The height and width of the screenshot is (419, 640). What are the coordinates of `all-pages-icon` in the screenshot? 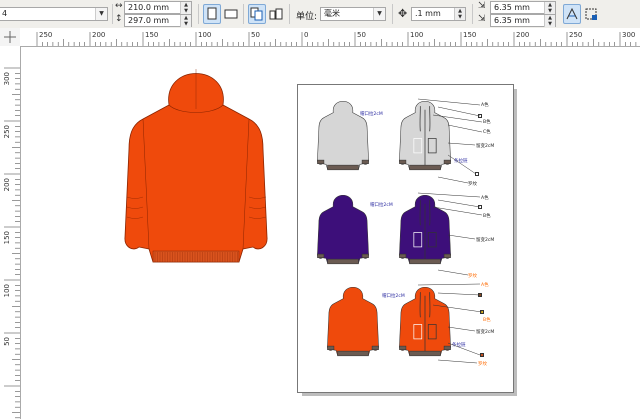 It's located at (256, 14).